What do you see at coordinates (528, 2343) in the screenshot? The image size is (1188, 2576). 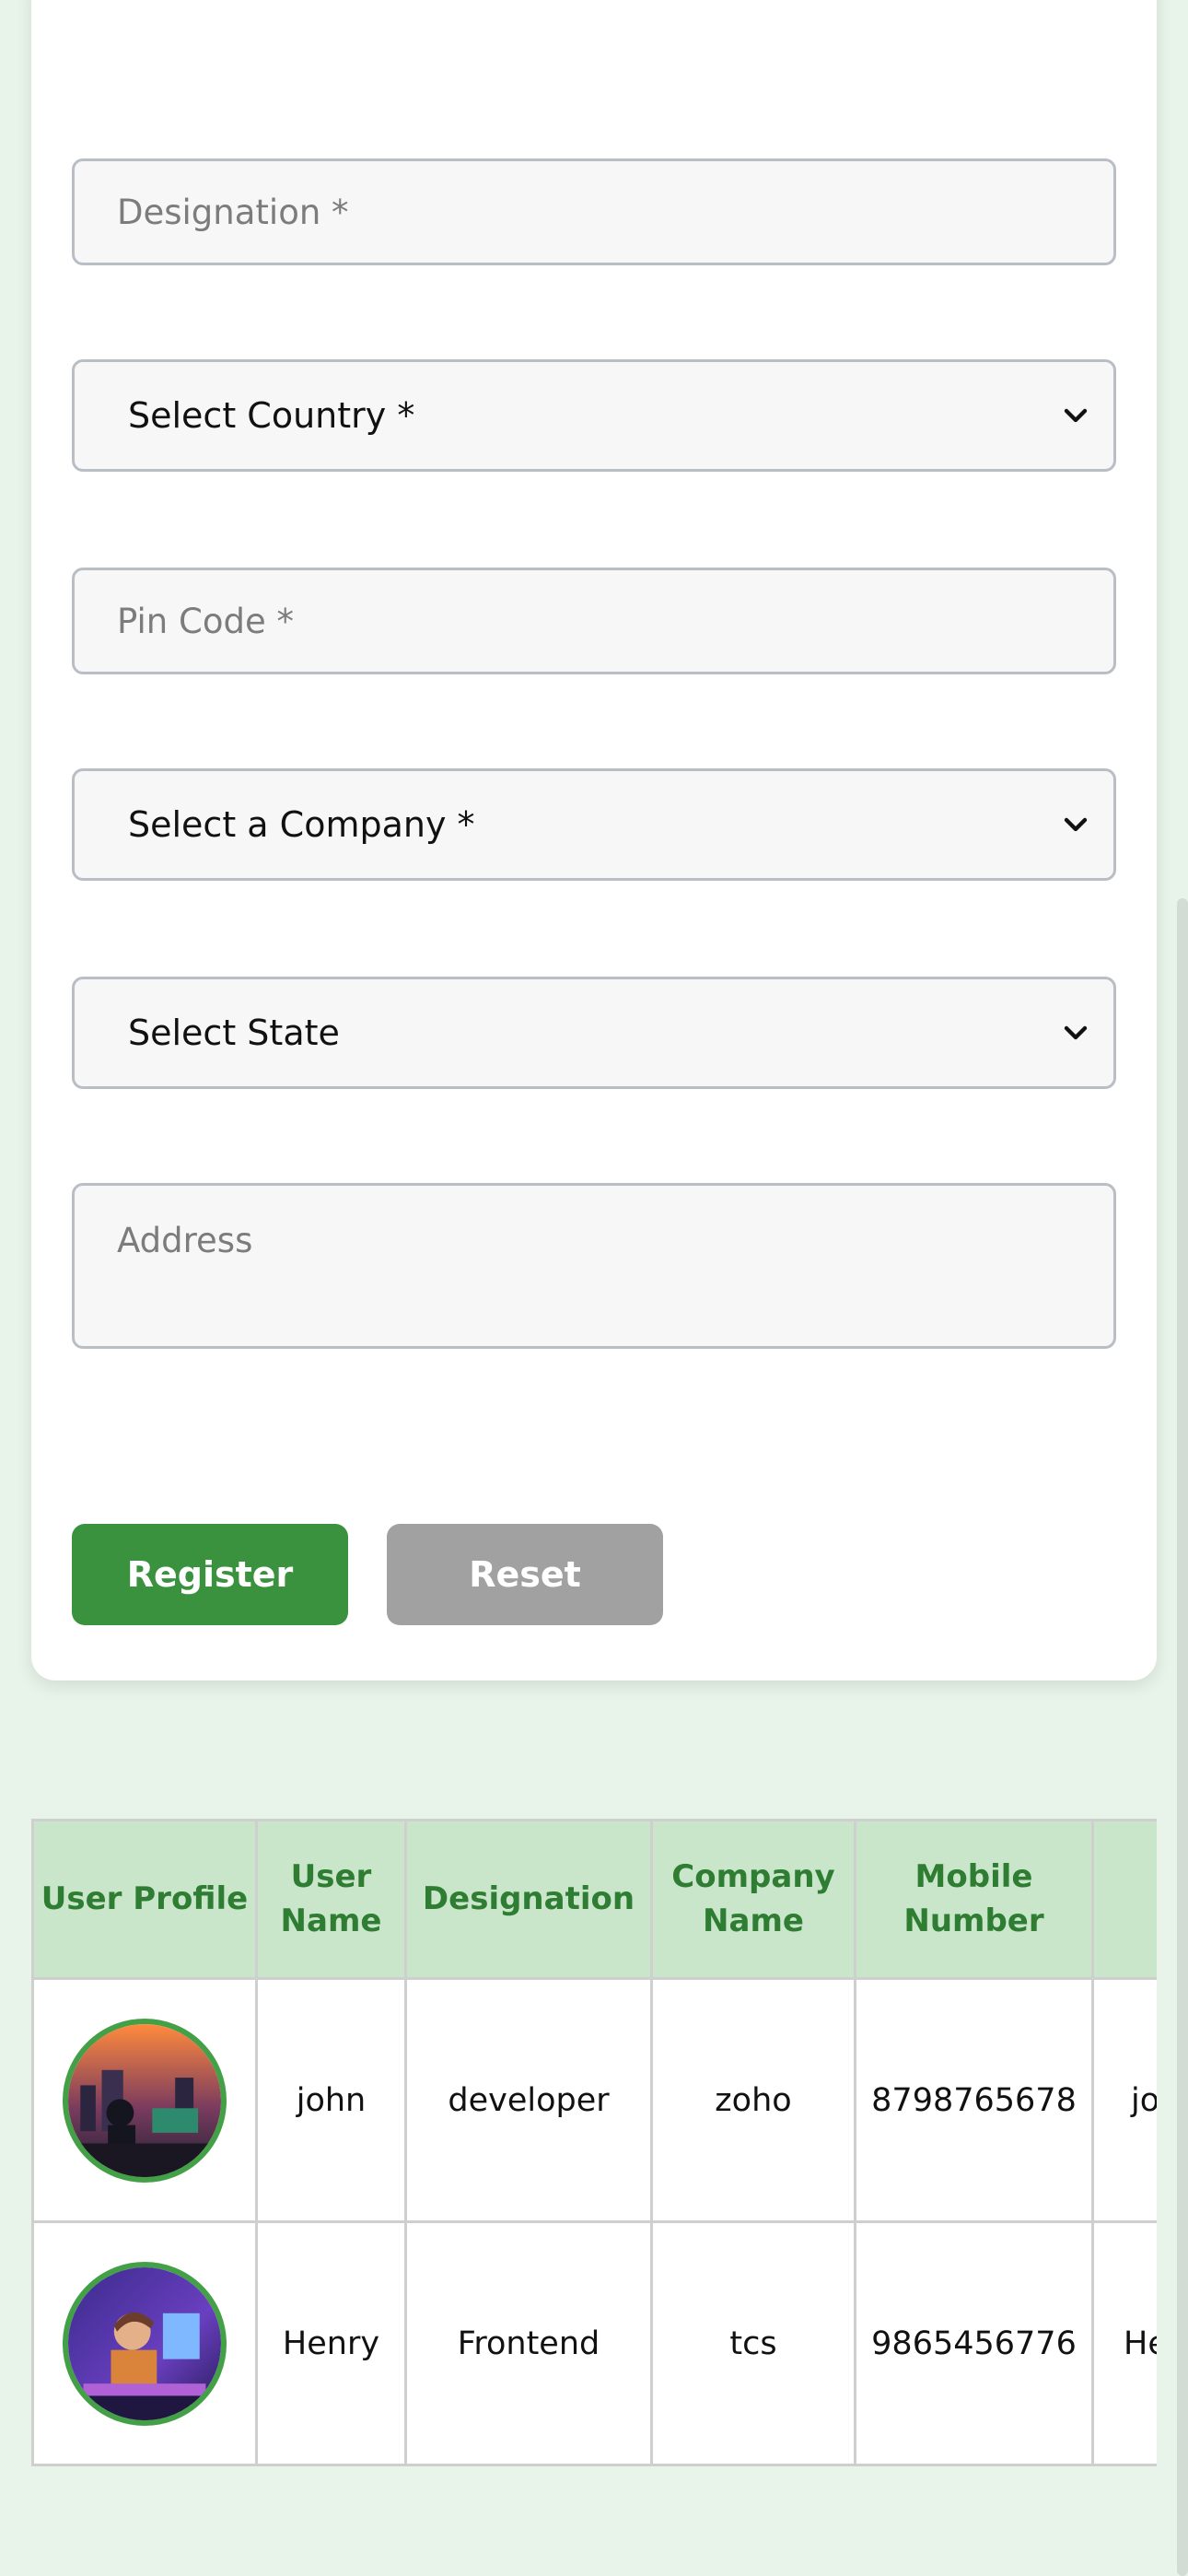 I see `designation-cell: Frontend` at bounding box center [528, 2343].